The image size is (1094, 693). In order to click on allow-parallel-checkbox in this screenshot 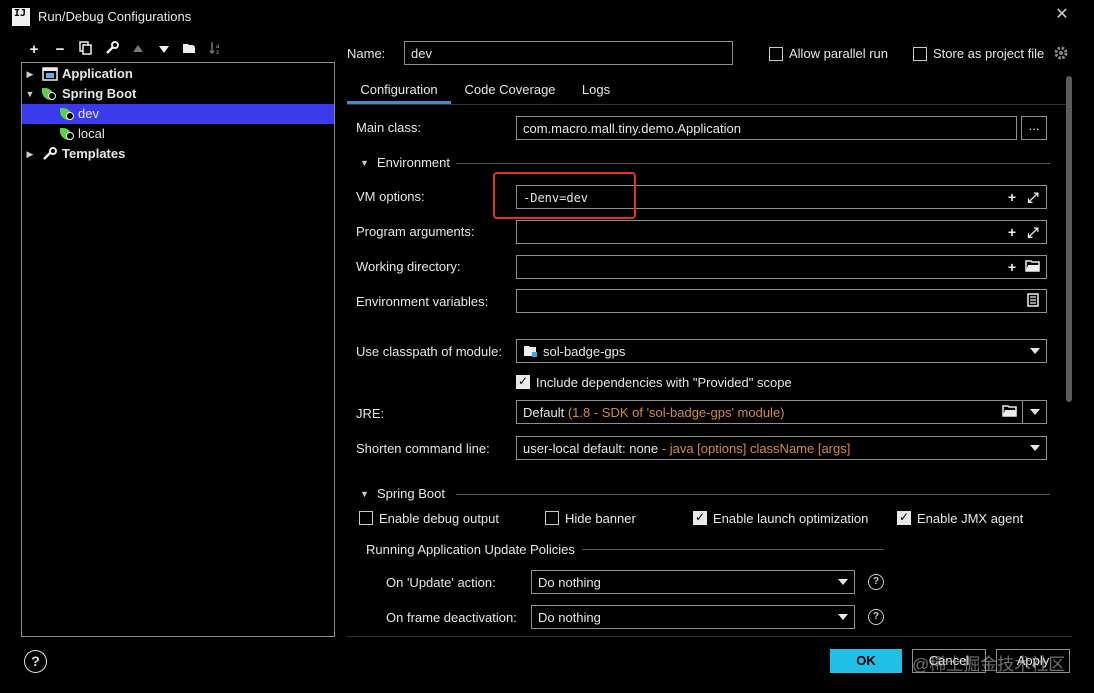, I will do `click(776, 54)`.